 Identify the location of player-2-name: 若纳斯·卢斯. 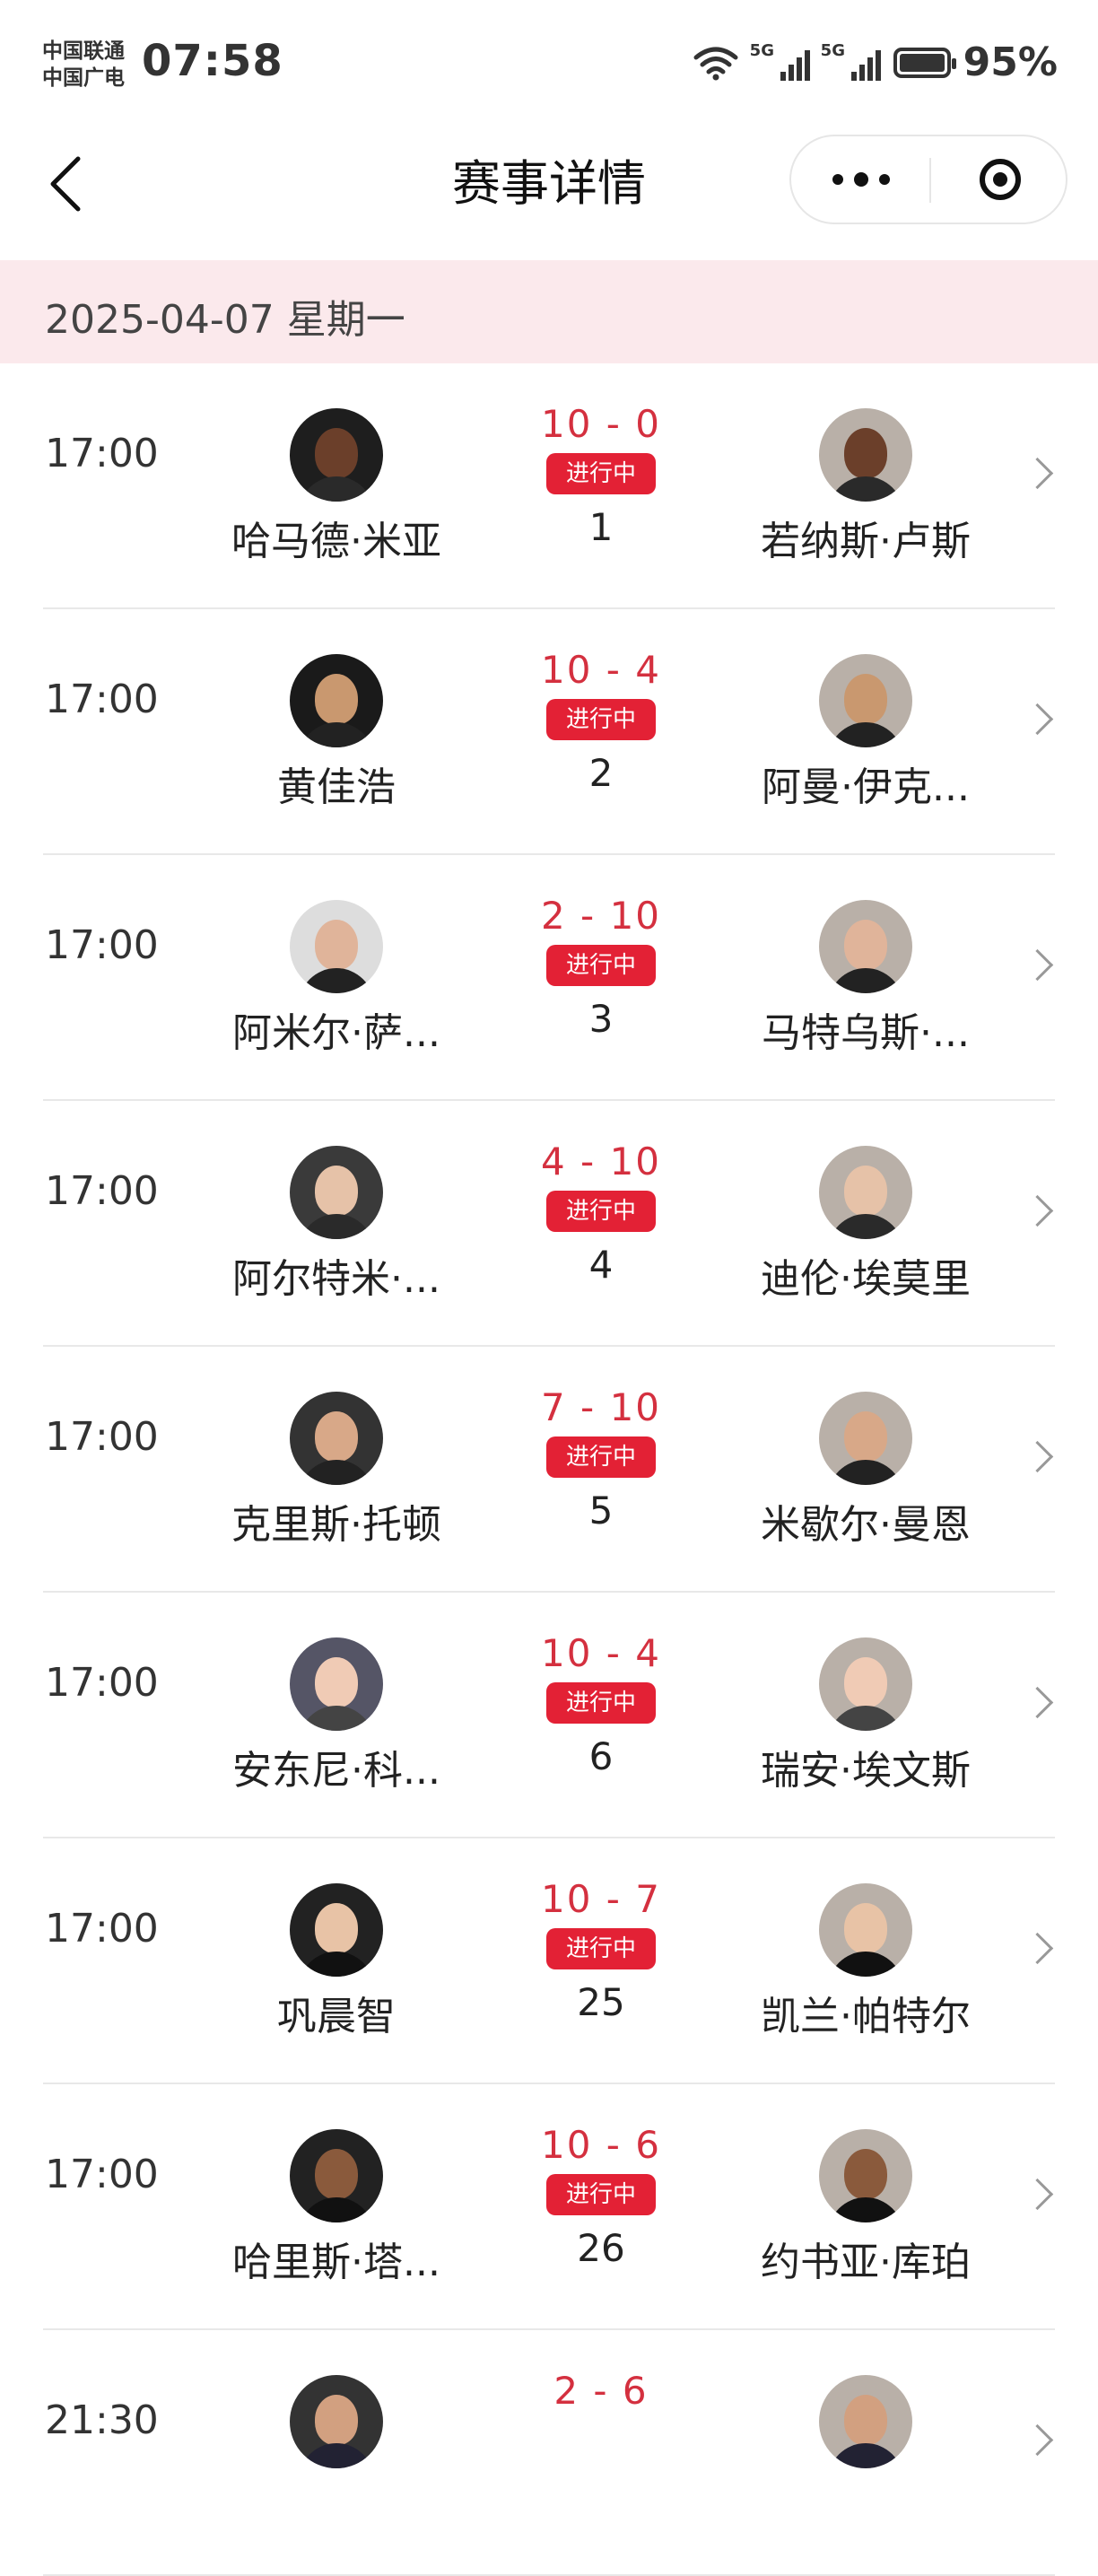
(866, 541).